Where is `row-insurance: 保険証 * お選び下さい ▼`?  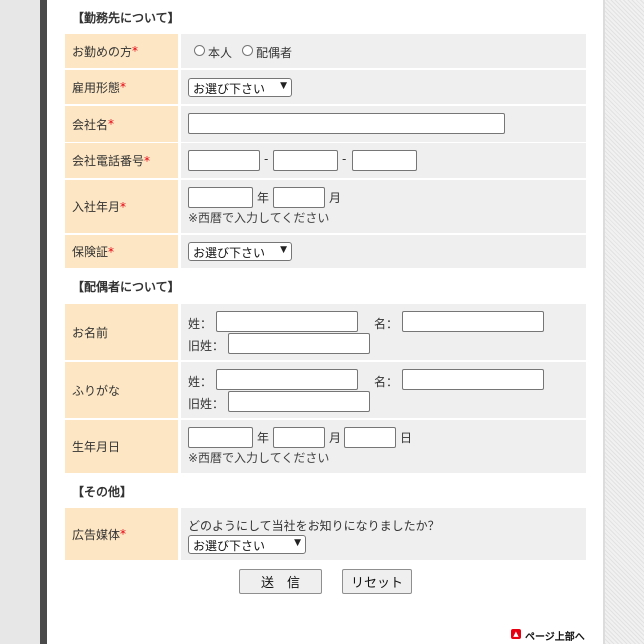 row-insurance: 保険証 * お選び下さい ▼ is located at coordinates (325, 251).